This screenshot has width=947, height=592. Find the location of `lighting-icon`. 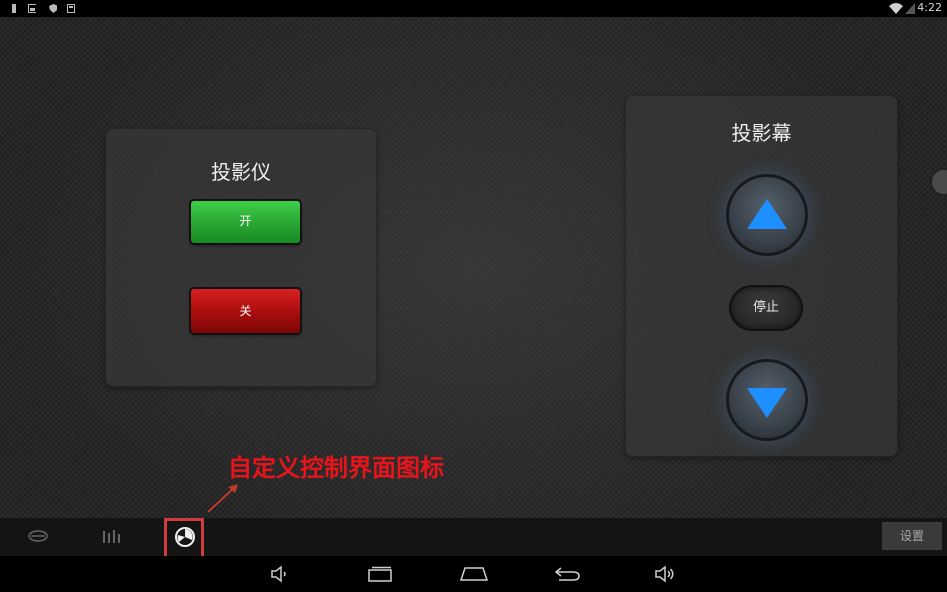

lighting-icon is located at coordinates (38, 536).